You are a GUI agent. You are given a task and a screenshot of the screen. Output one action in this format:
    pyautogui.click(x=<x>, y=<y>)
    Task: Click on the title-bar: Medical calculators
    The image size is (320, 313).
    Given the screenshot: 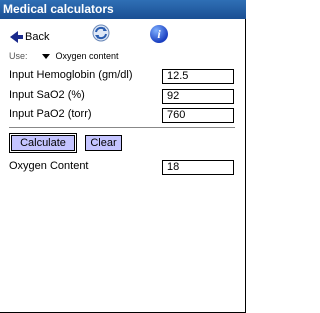 What is the action you would take?
    pyautogui.click(x=123, y=9)
    